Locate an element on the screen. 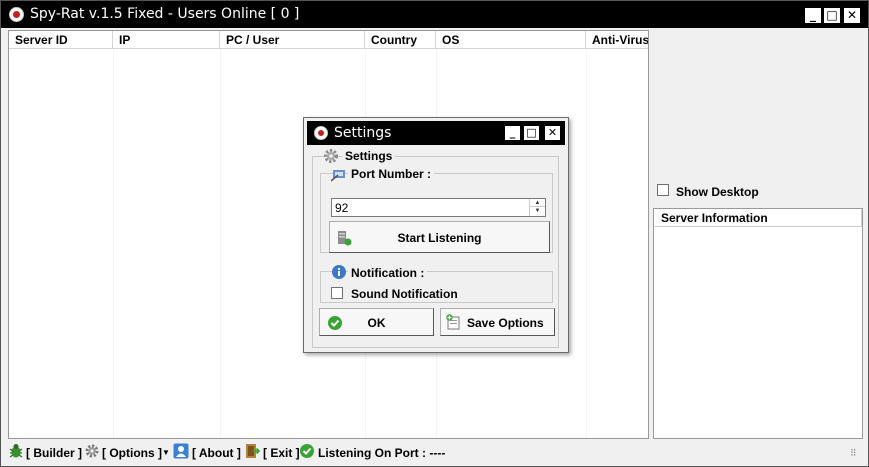 This screenshot has width=869, height=467. exit-door-icon is located at coordinates (253, 451).